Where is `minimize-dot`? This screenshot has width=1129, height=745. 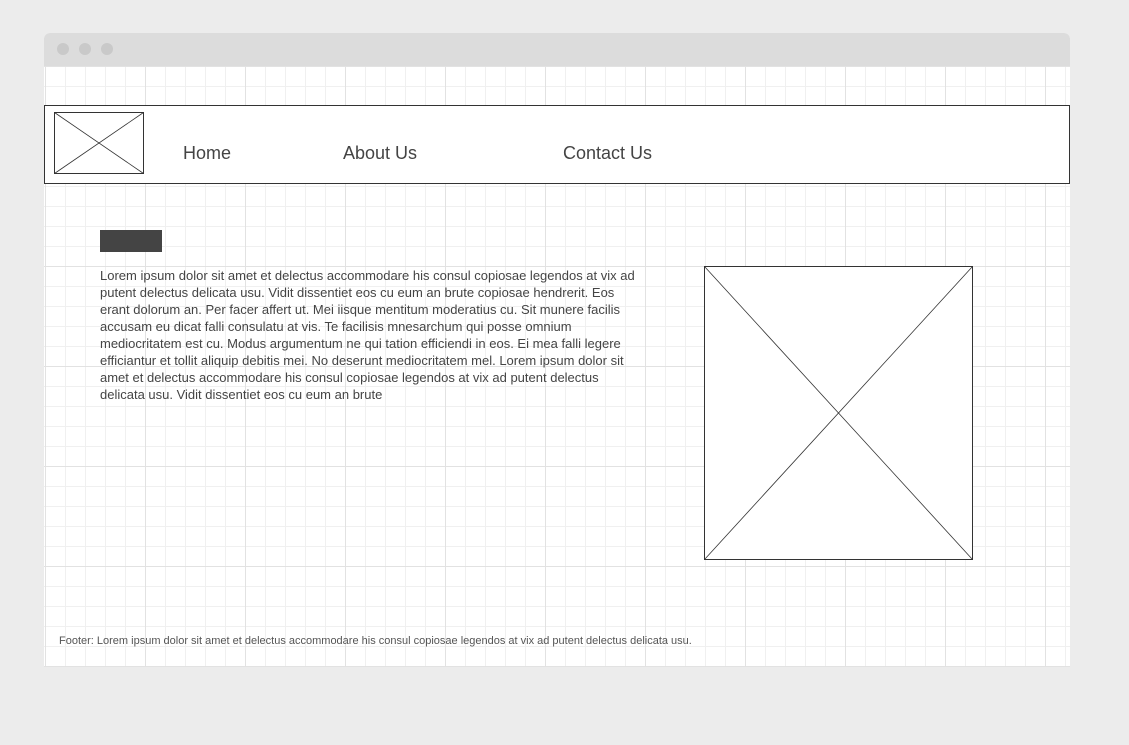
minimize-dot is located at coordinates (85, 49).